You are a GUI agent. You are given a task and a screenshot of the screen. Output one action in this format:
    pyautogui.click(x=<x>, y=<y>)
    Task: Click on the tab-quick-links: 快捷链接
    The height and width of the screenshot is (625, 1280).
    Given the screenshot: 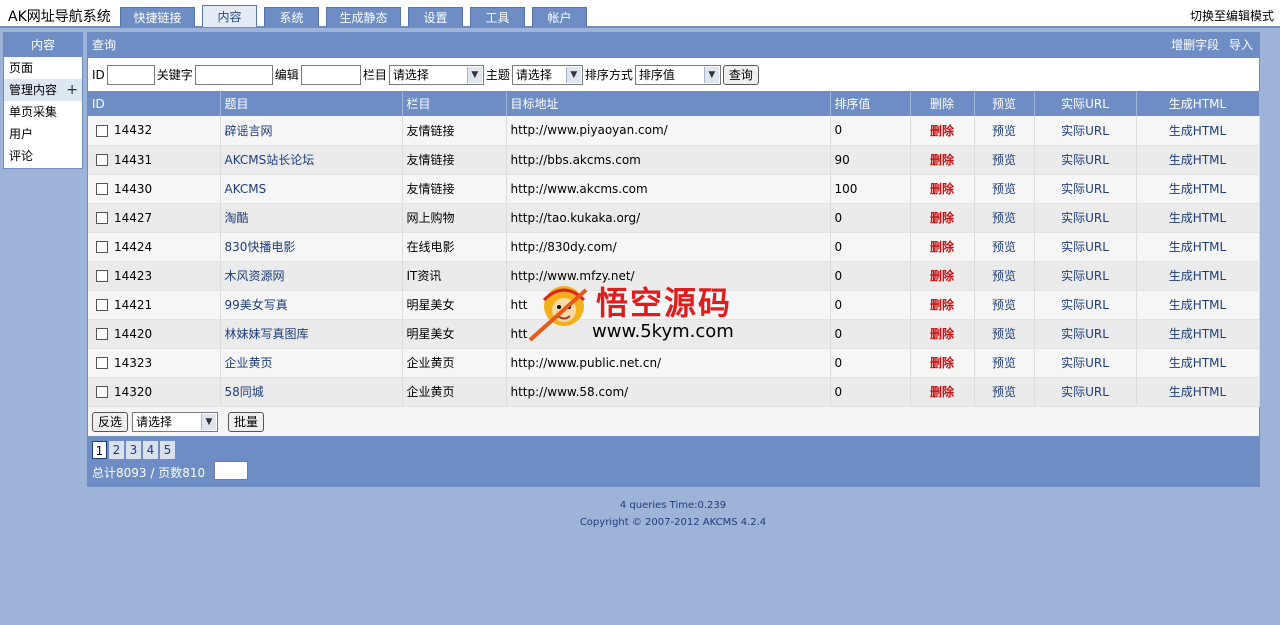 What is the action you would take?
    pyautogui.click(x=157, y=17)
    